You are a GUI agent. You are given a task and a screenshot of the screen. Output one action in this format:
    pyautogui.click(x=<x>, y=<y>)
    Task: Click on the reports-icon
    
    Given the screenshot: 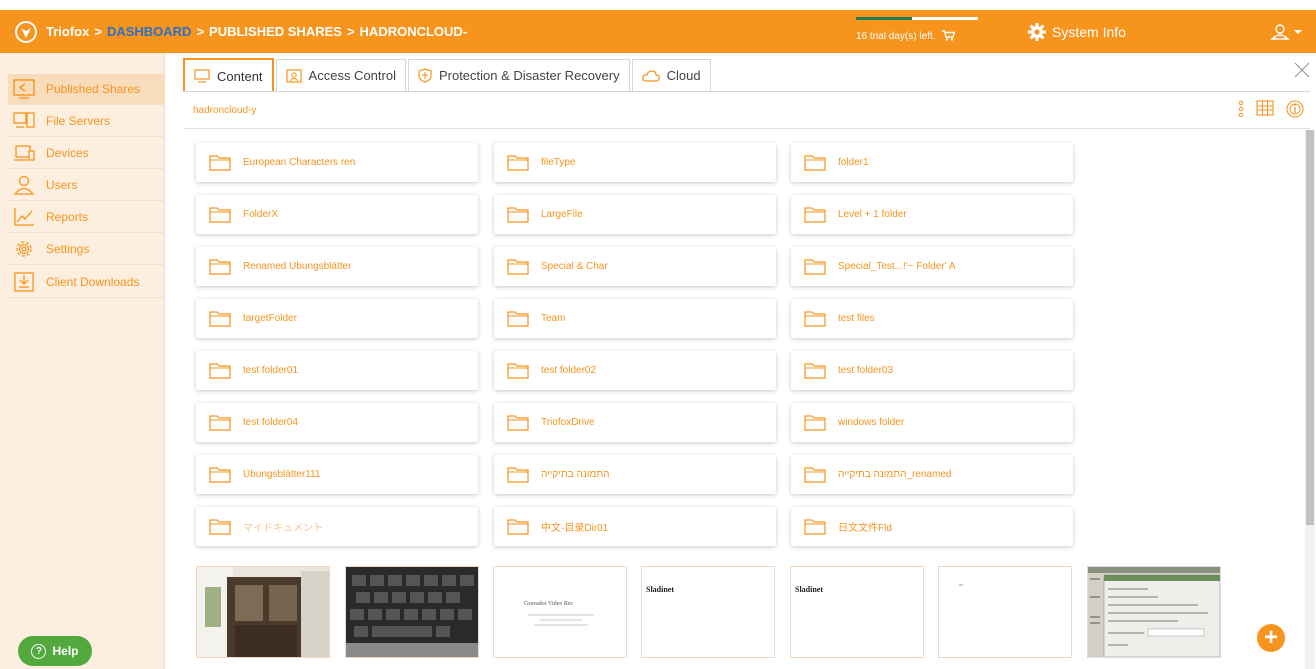 What is the action you would take?
    pyautogui.click(x=24, y=217)
    